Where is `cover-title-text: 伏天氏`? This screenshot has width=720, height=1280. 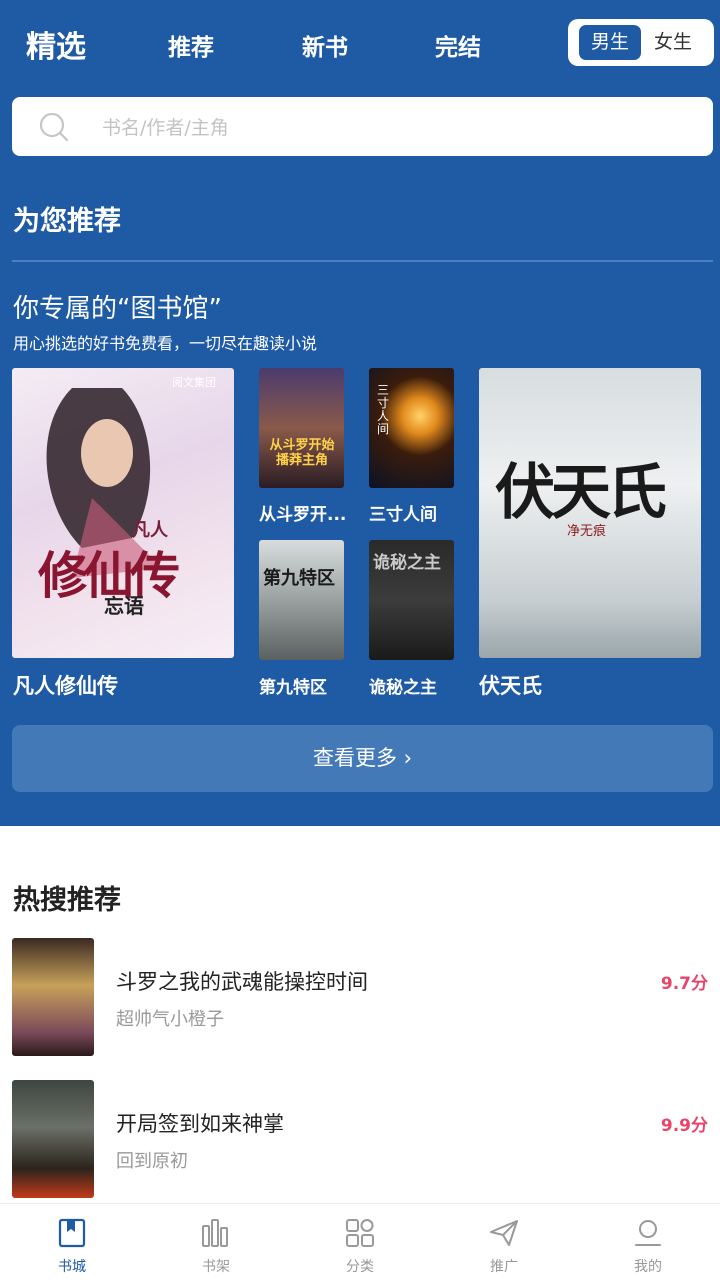 cover-title-text: 伏天氏 is located at coordinates (581, 493).